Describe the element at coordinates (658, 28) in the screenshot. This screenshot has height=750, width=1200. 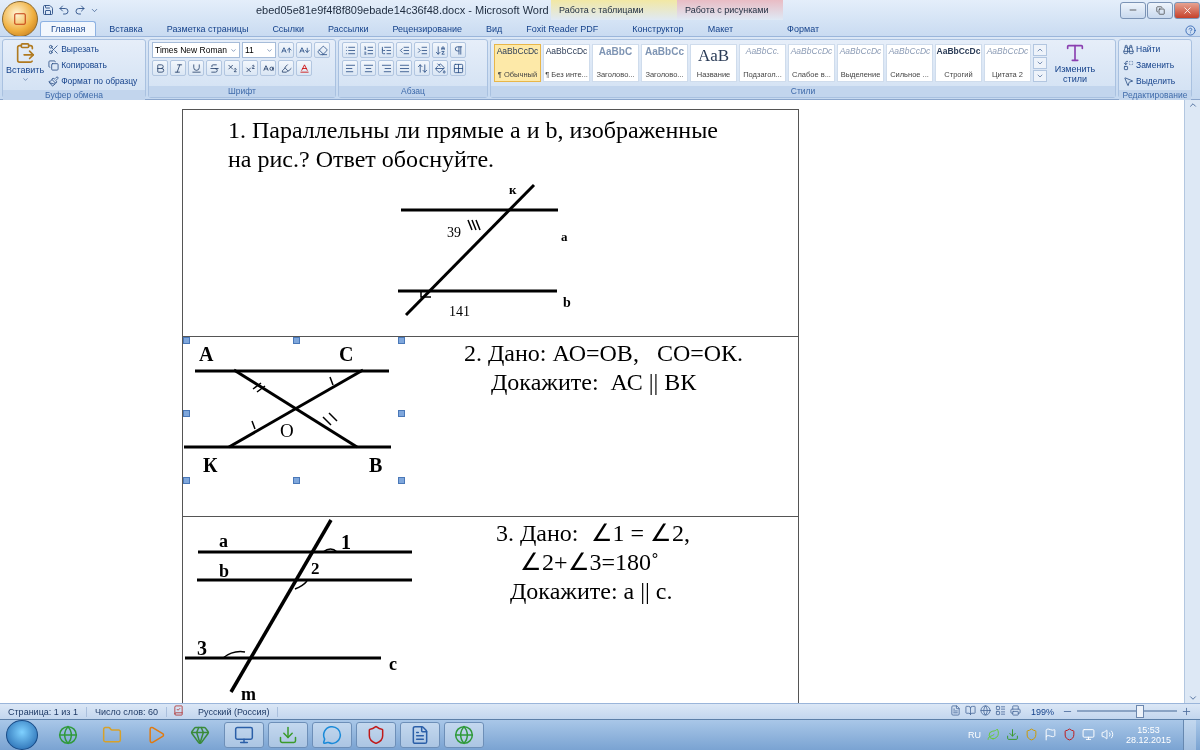
I see `ribbon-tab: Конструктор` at that location.